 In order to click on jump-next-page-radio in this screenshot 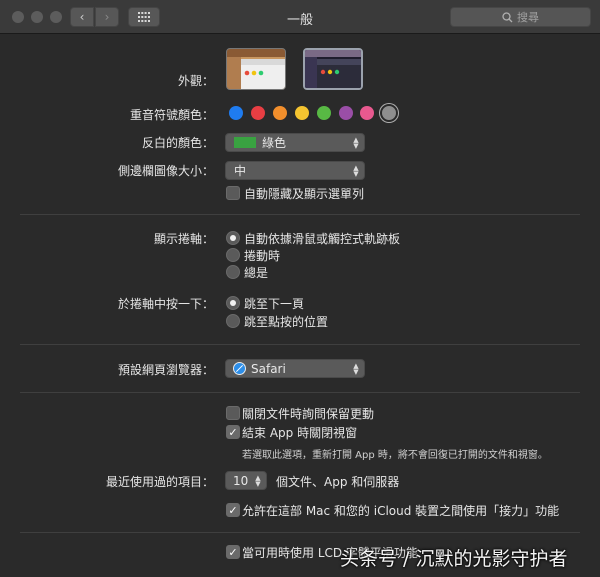, I will do `click(233, 303)`.